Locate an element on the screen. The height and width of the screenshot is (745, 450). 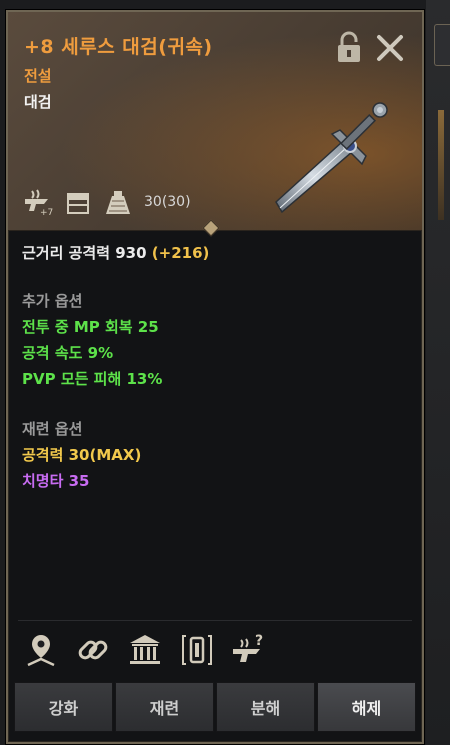
background-window-edge is located at coordinates (438, 372).